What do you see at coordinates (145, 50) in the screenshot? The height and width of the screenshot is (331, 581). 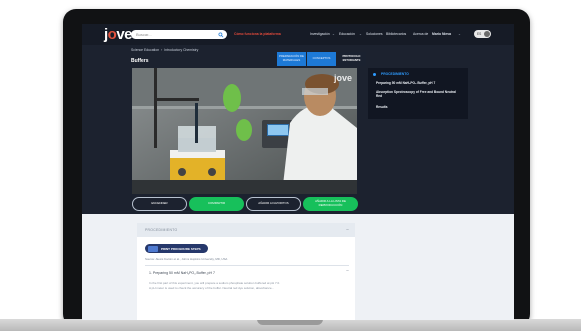 I see `breadcrumb-item: Science Education` at bounding box center [145, 50].